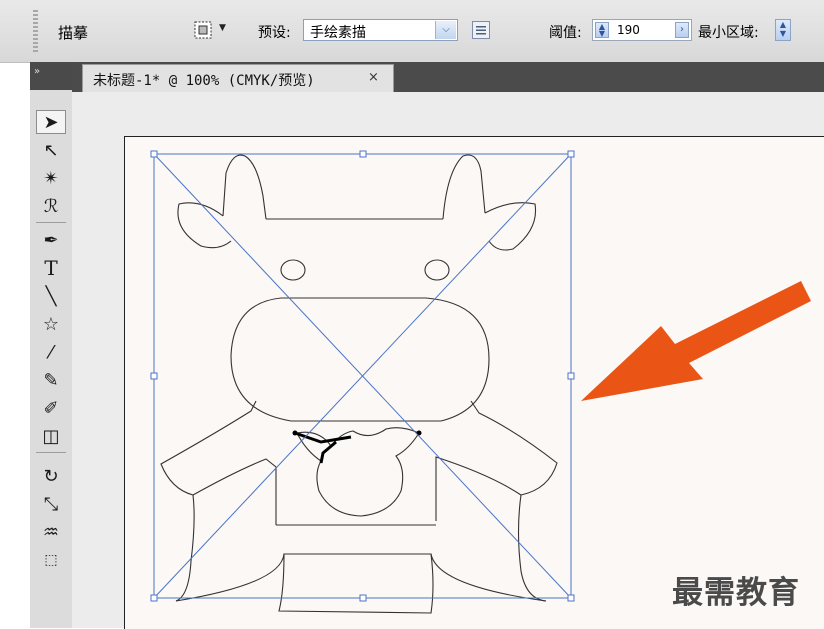  I want to click on threshold-value: 190, so click(628, 30).